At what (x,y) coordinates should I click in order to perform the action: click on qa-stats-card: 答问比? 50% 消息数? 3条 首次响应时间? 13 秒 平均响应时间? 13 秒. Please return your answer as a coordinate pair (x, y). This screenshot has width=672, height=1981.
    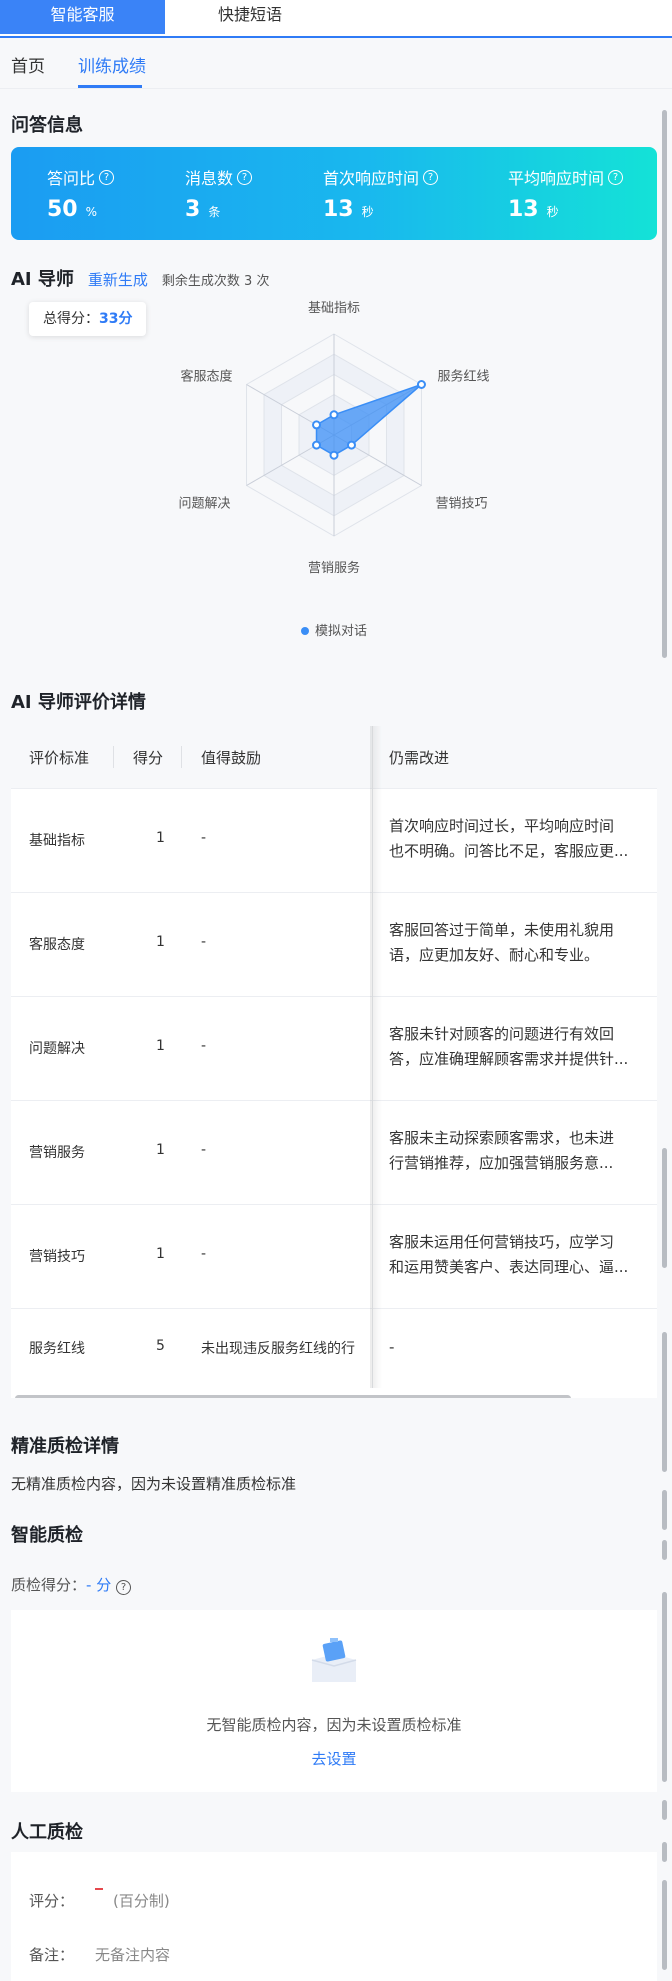
    Looking at the image, I should click on (334, 193).